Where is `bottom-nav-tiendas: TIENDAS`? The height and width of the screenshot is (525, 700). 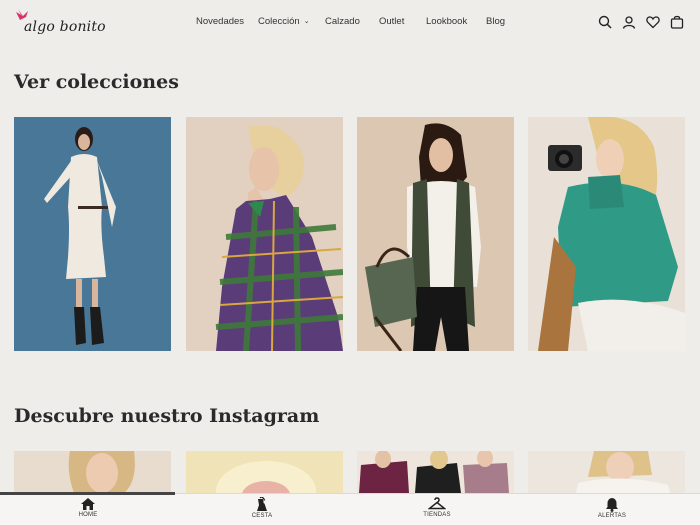
bottom-nav-tiendas: TIENDAS is located at coordinates (437, 507).